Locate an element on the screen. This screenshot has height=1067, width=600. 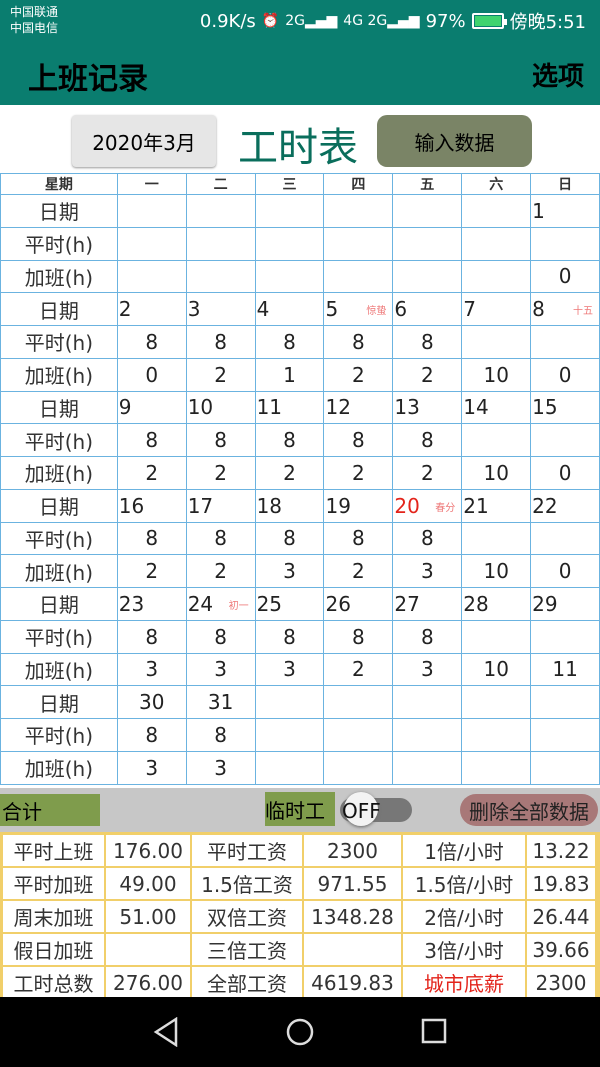
date-cell: 15 is located at coordinates (565, 408).